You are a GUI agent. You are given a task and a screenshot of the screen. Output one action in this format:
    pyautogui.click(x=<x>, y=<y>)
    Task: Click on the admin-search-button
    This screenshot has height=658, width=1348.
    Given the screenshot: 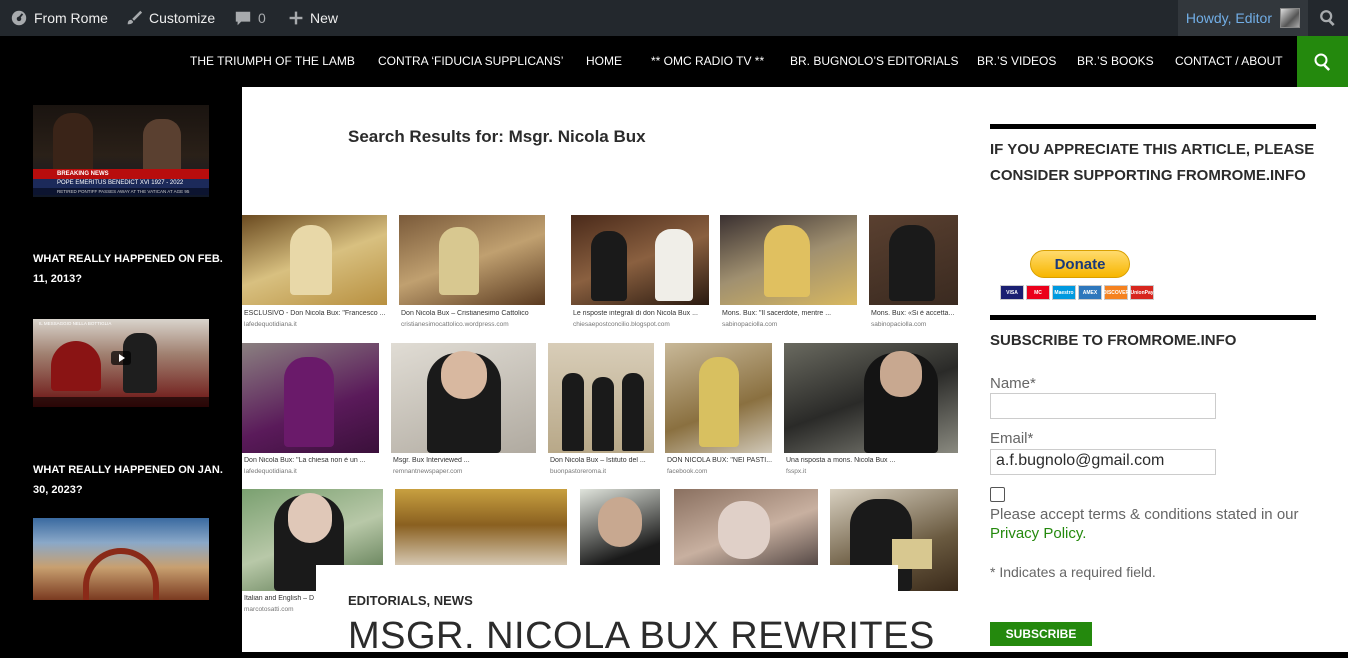 What is the action you would take?
    pyautogui.click(x=1328, y=18)
    